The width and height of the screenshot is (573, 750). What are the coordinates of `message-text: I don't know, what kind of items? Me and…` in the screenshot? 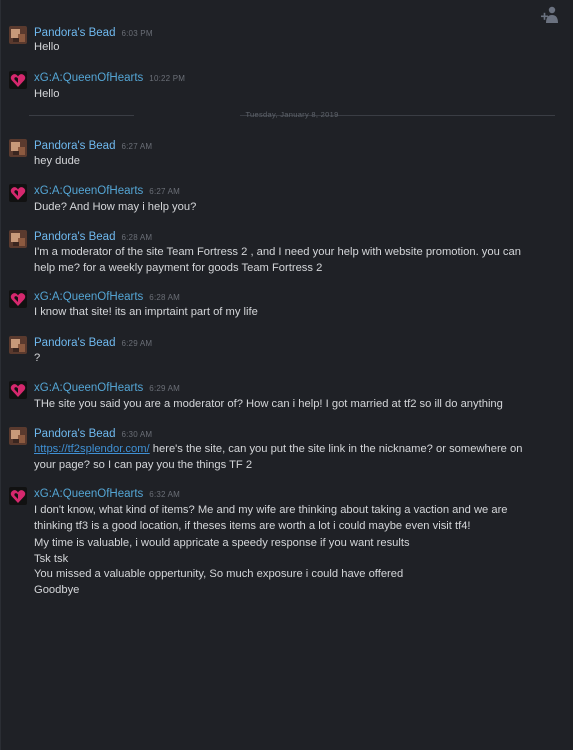 It's located at (271, 550).